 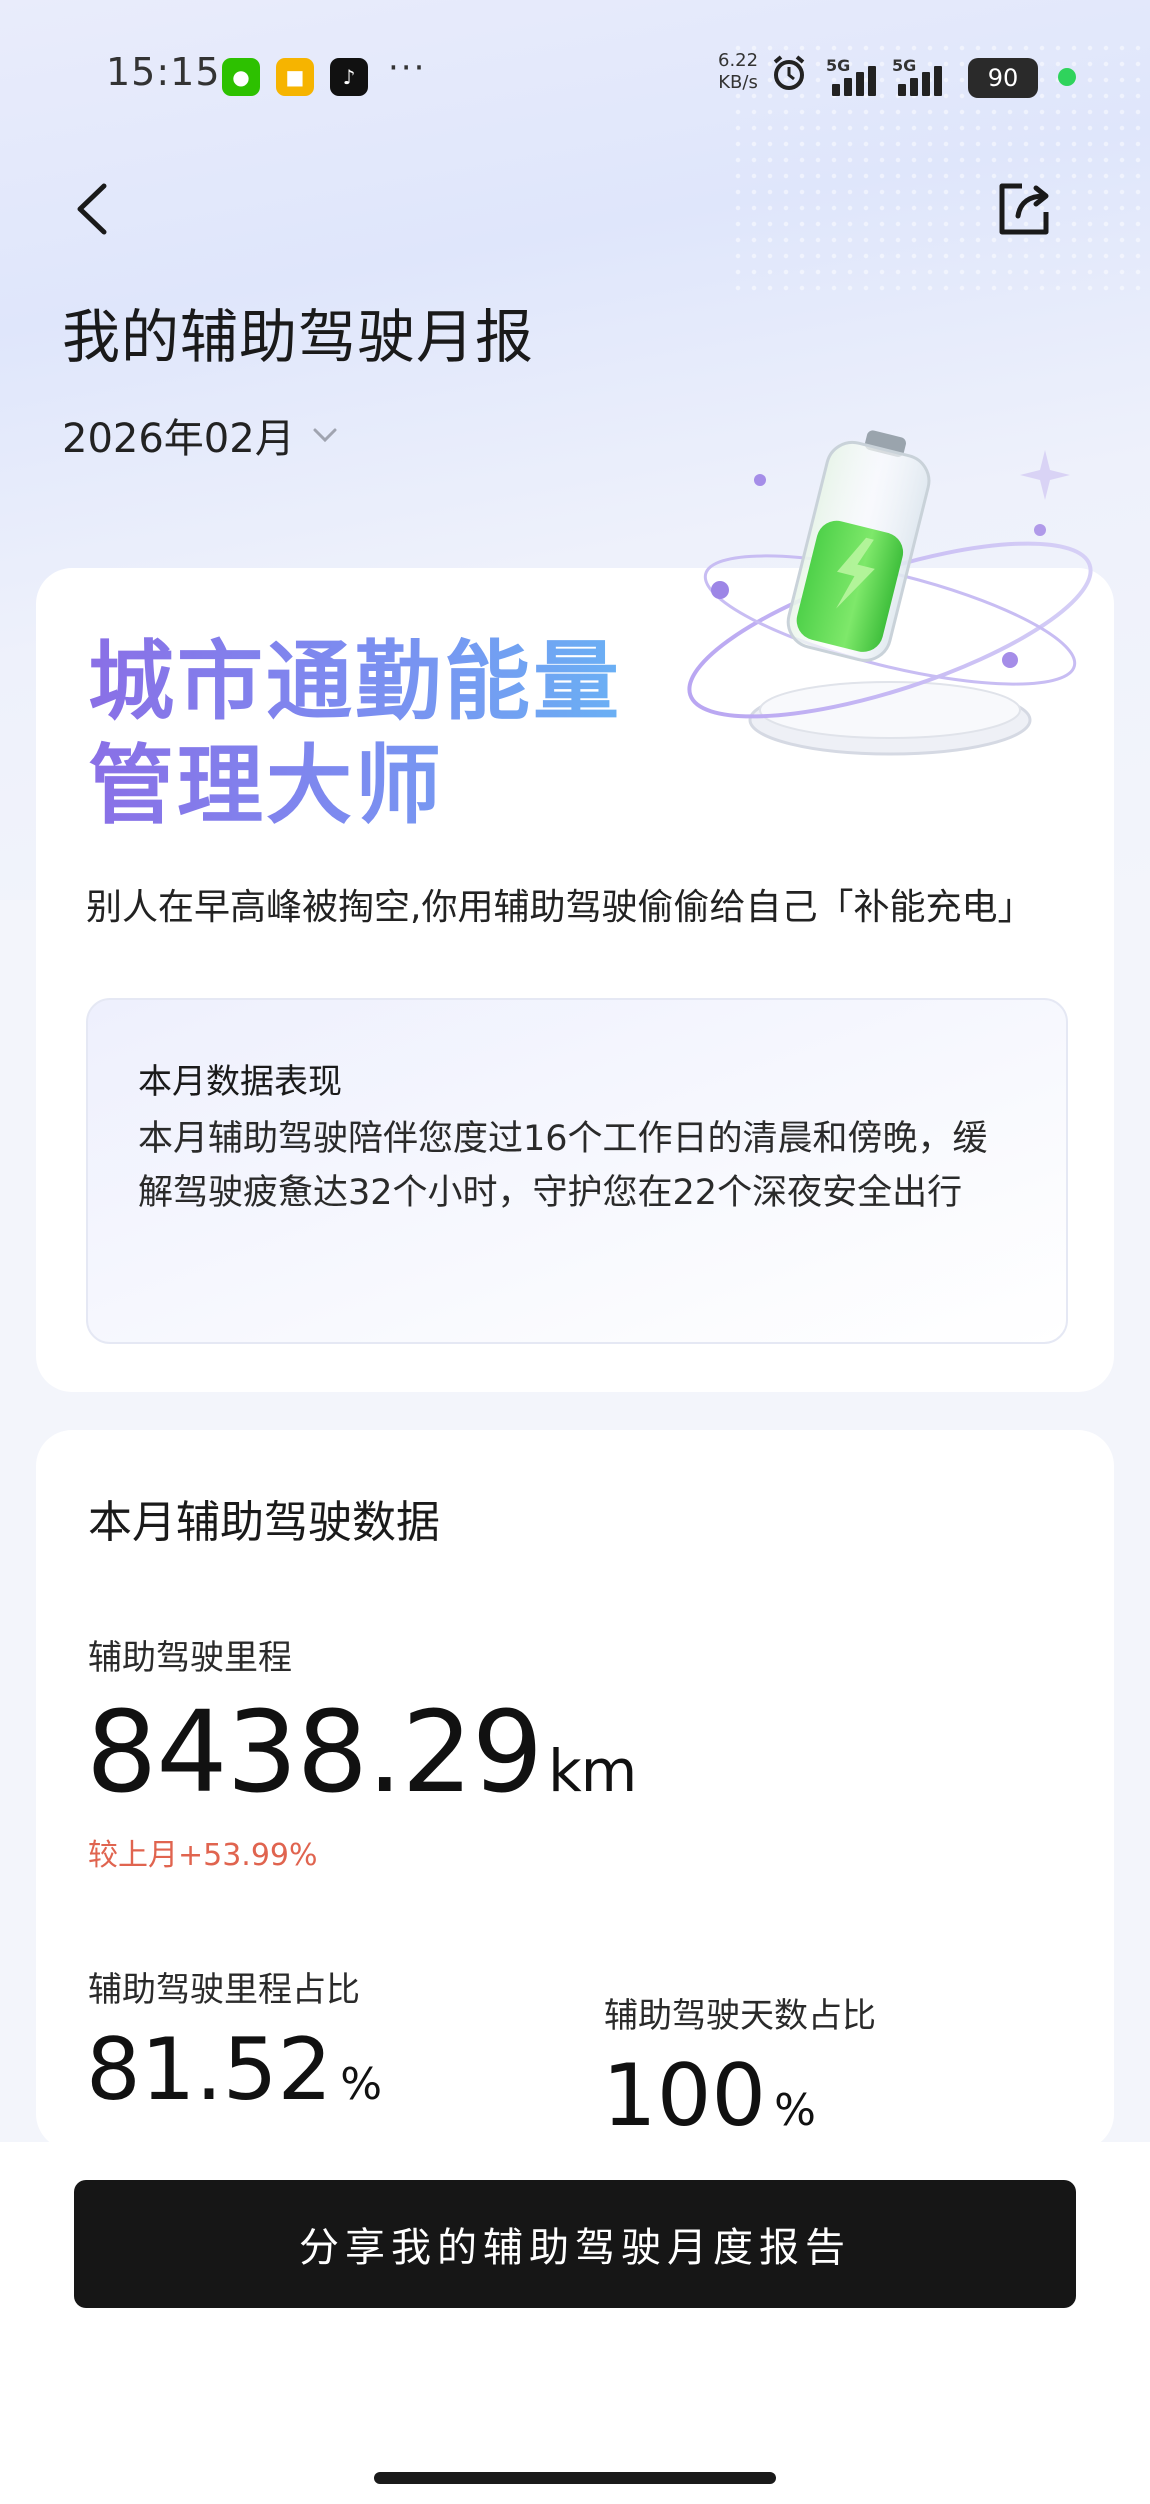 What do you see at coordinates (355, 734) in the screenshot?
I see `achievement-headline: 城市通勤能量 管理大师` at bounding box center [355, 734].